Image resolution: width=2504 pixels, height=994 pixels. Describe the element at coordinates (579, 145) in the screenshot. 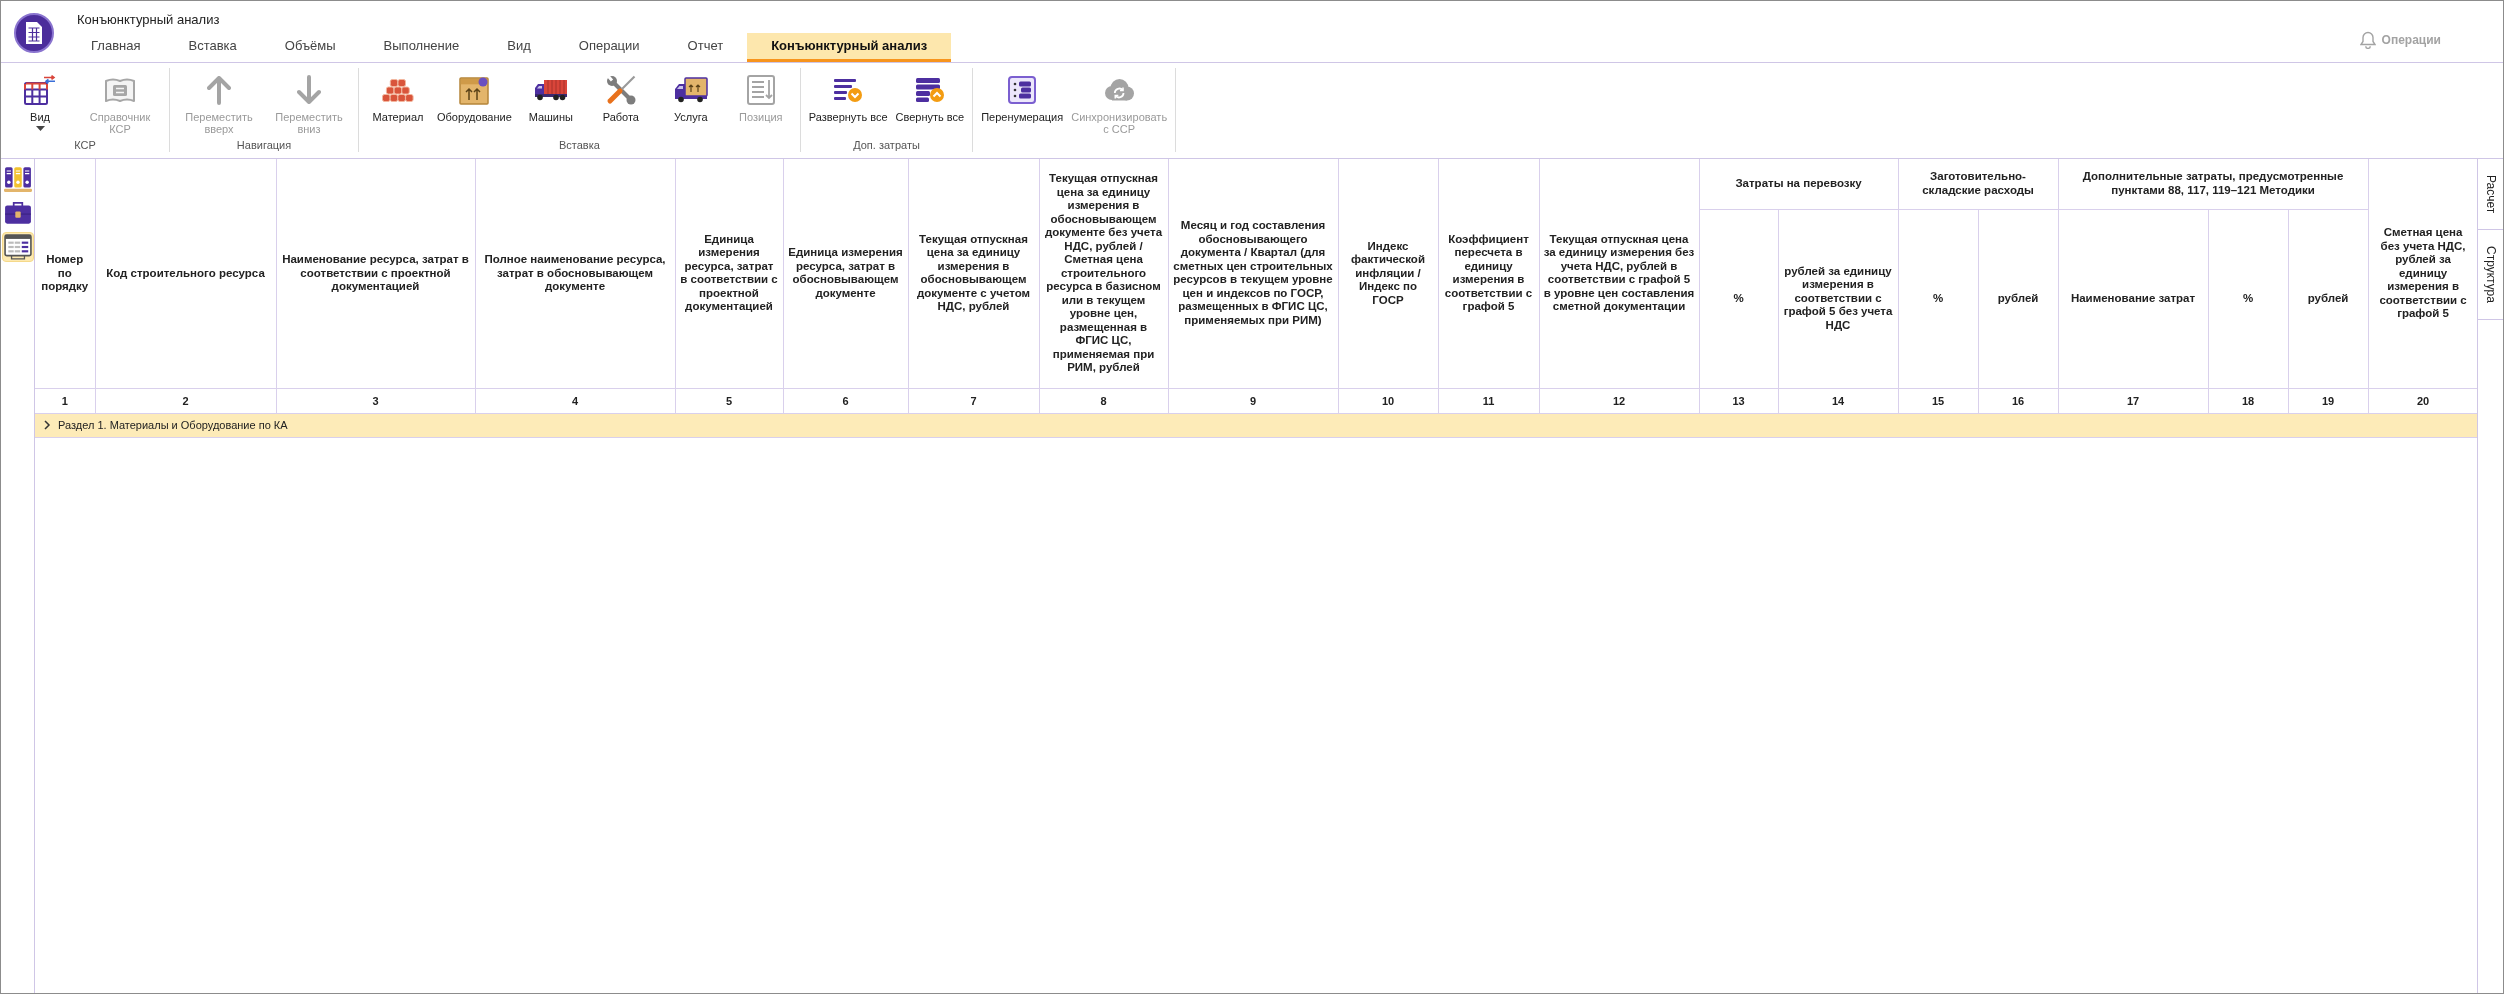

I see `ribbon-group-label: Вставка` at that location.